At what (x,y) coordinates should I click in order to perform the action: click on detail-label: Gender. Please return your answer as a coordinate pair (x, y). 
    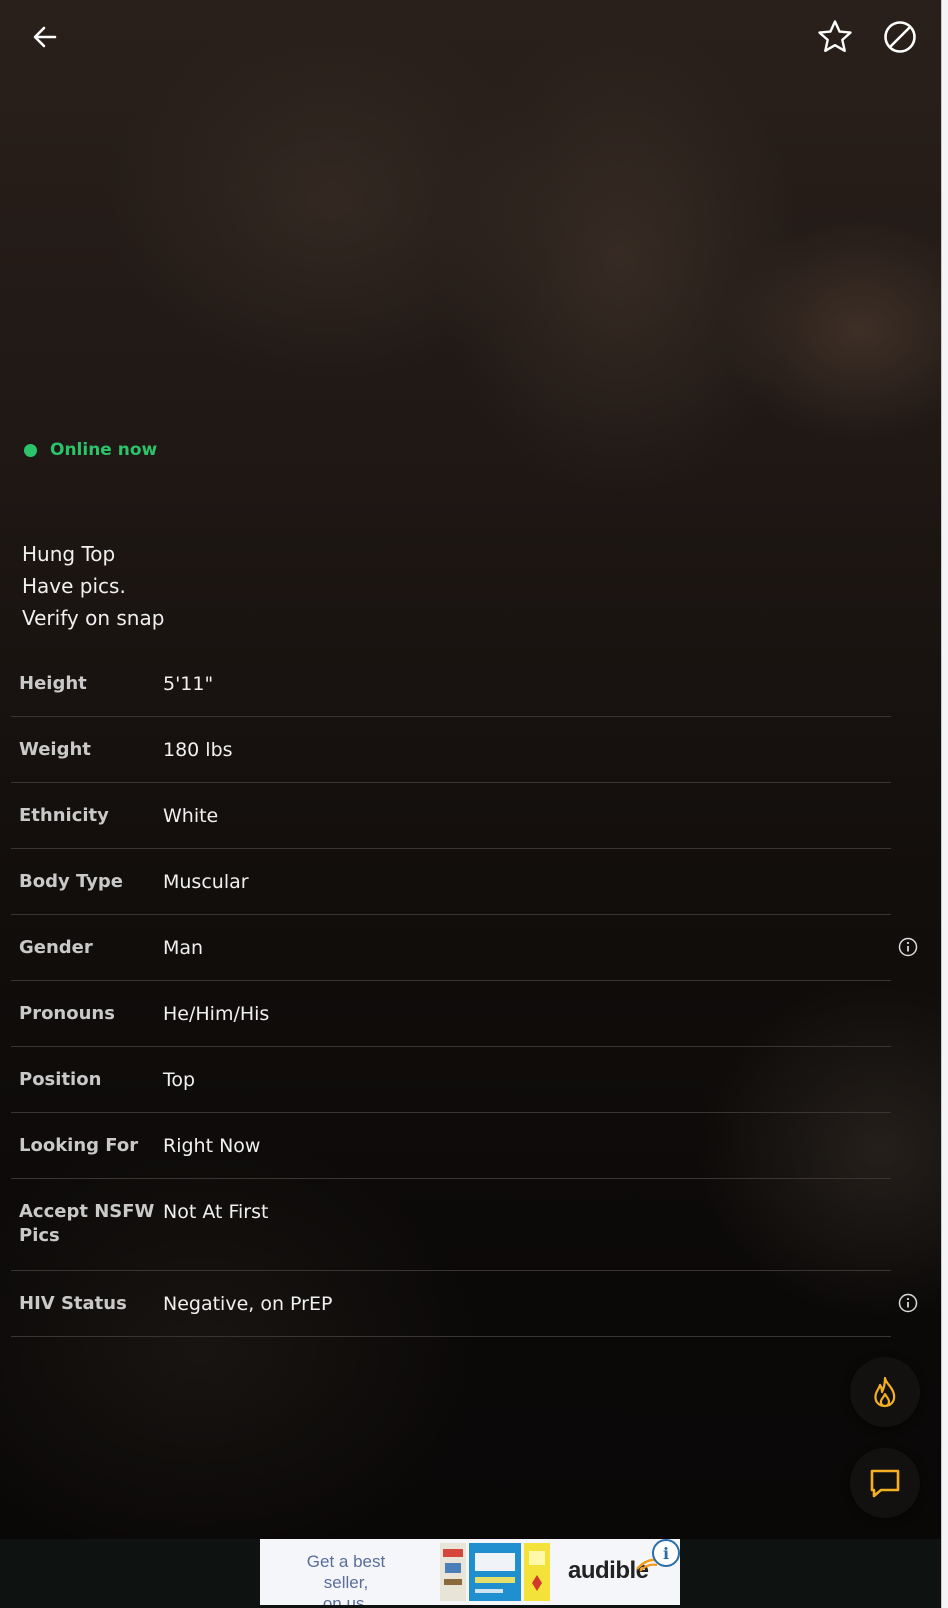
    Looking at the image, I should click on (56, 947).